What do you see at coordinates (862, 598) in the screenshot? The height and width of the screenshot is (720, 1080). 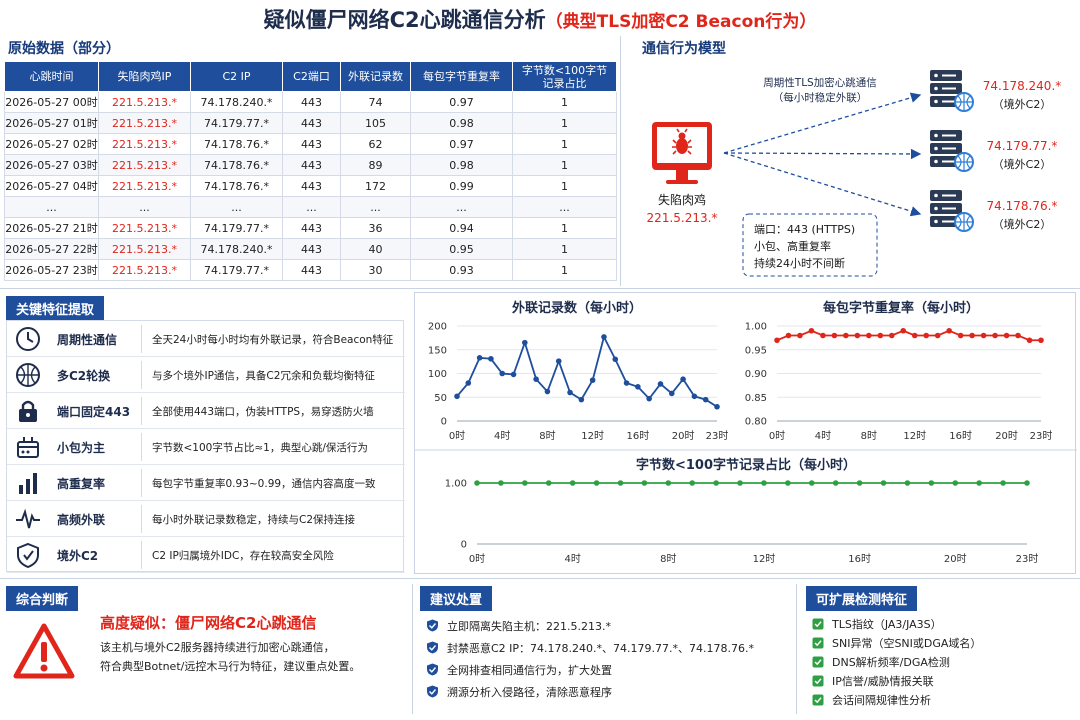 I see `extensions-section-label: 可扩展检测特征` at bounding box center [862, 598].